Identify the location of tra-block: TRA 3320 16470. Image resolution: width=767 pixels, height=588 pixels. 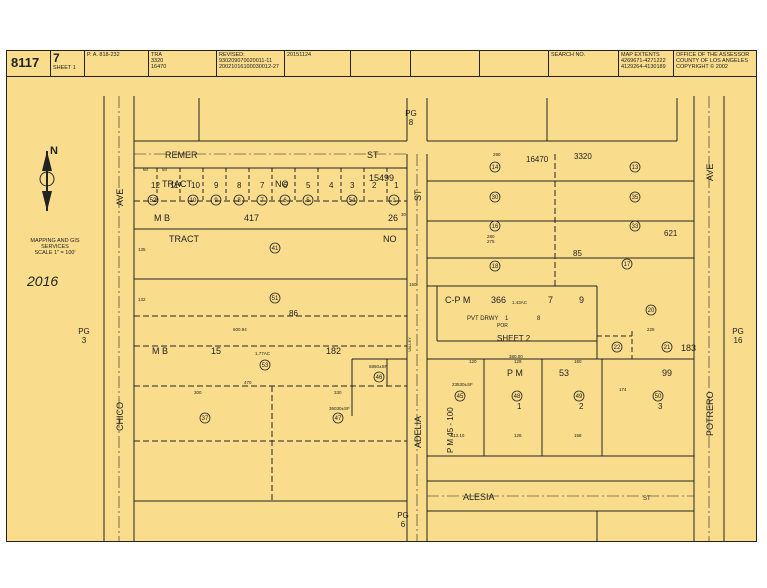
(183, 63).